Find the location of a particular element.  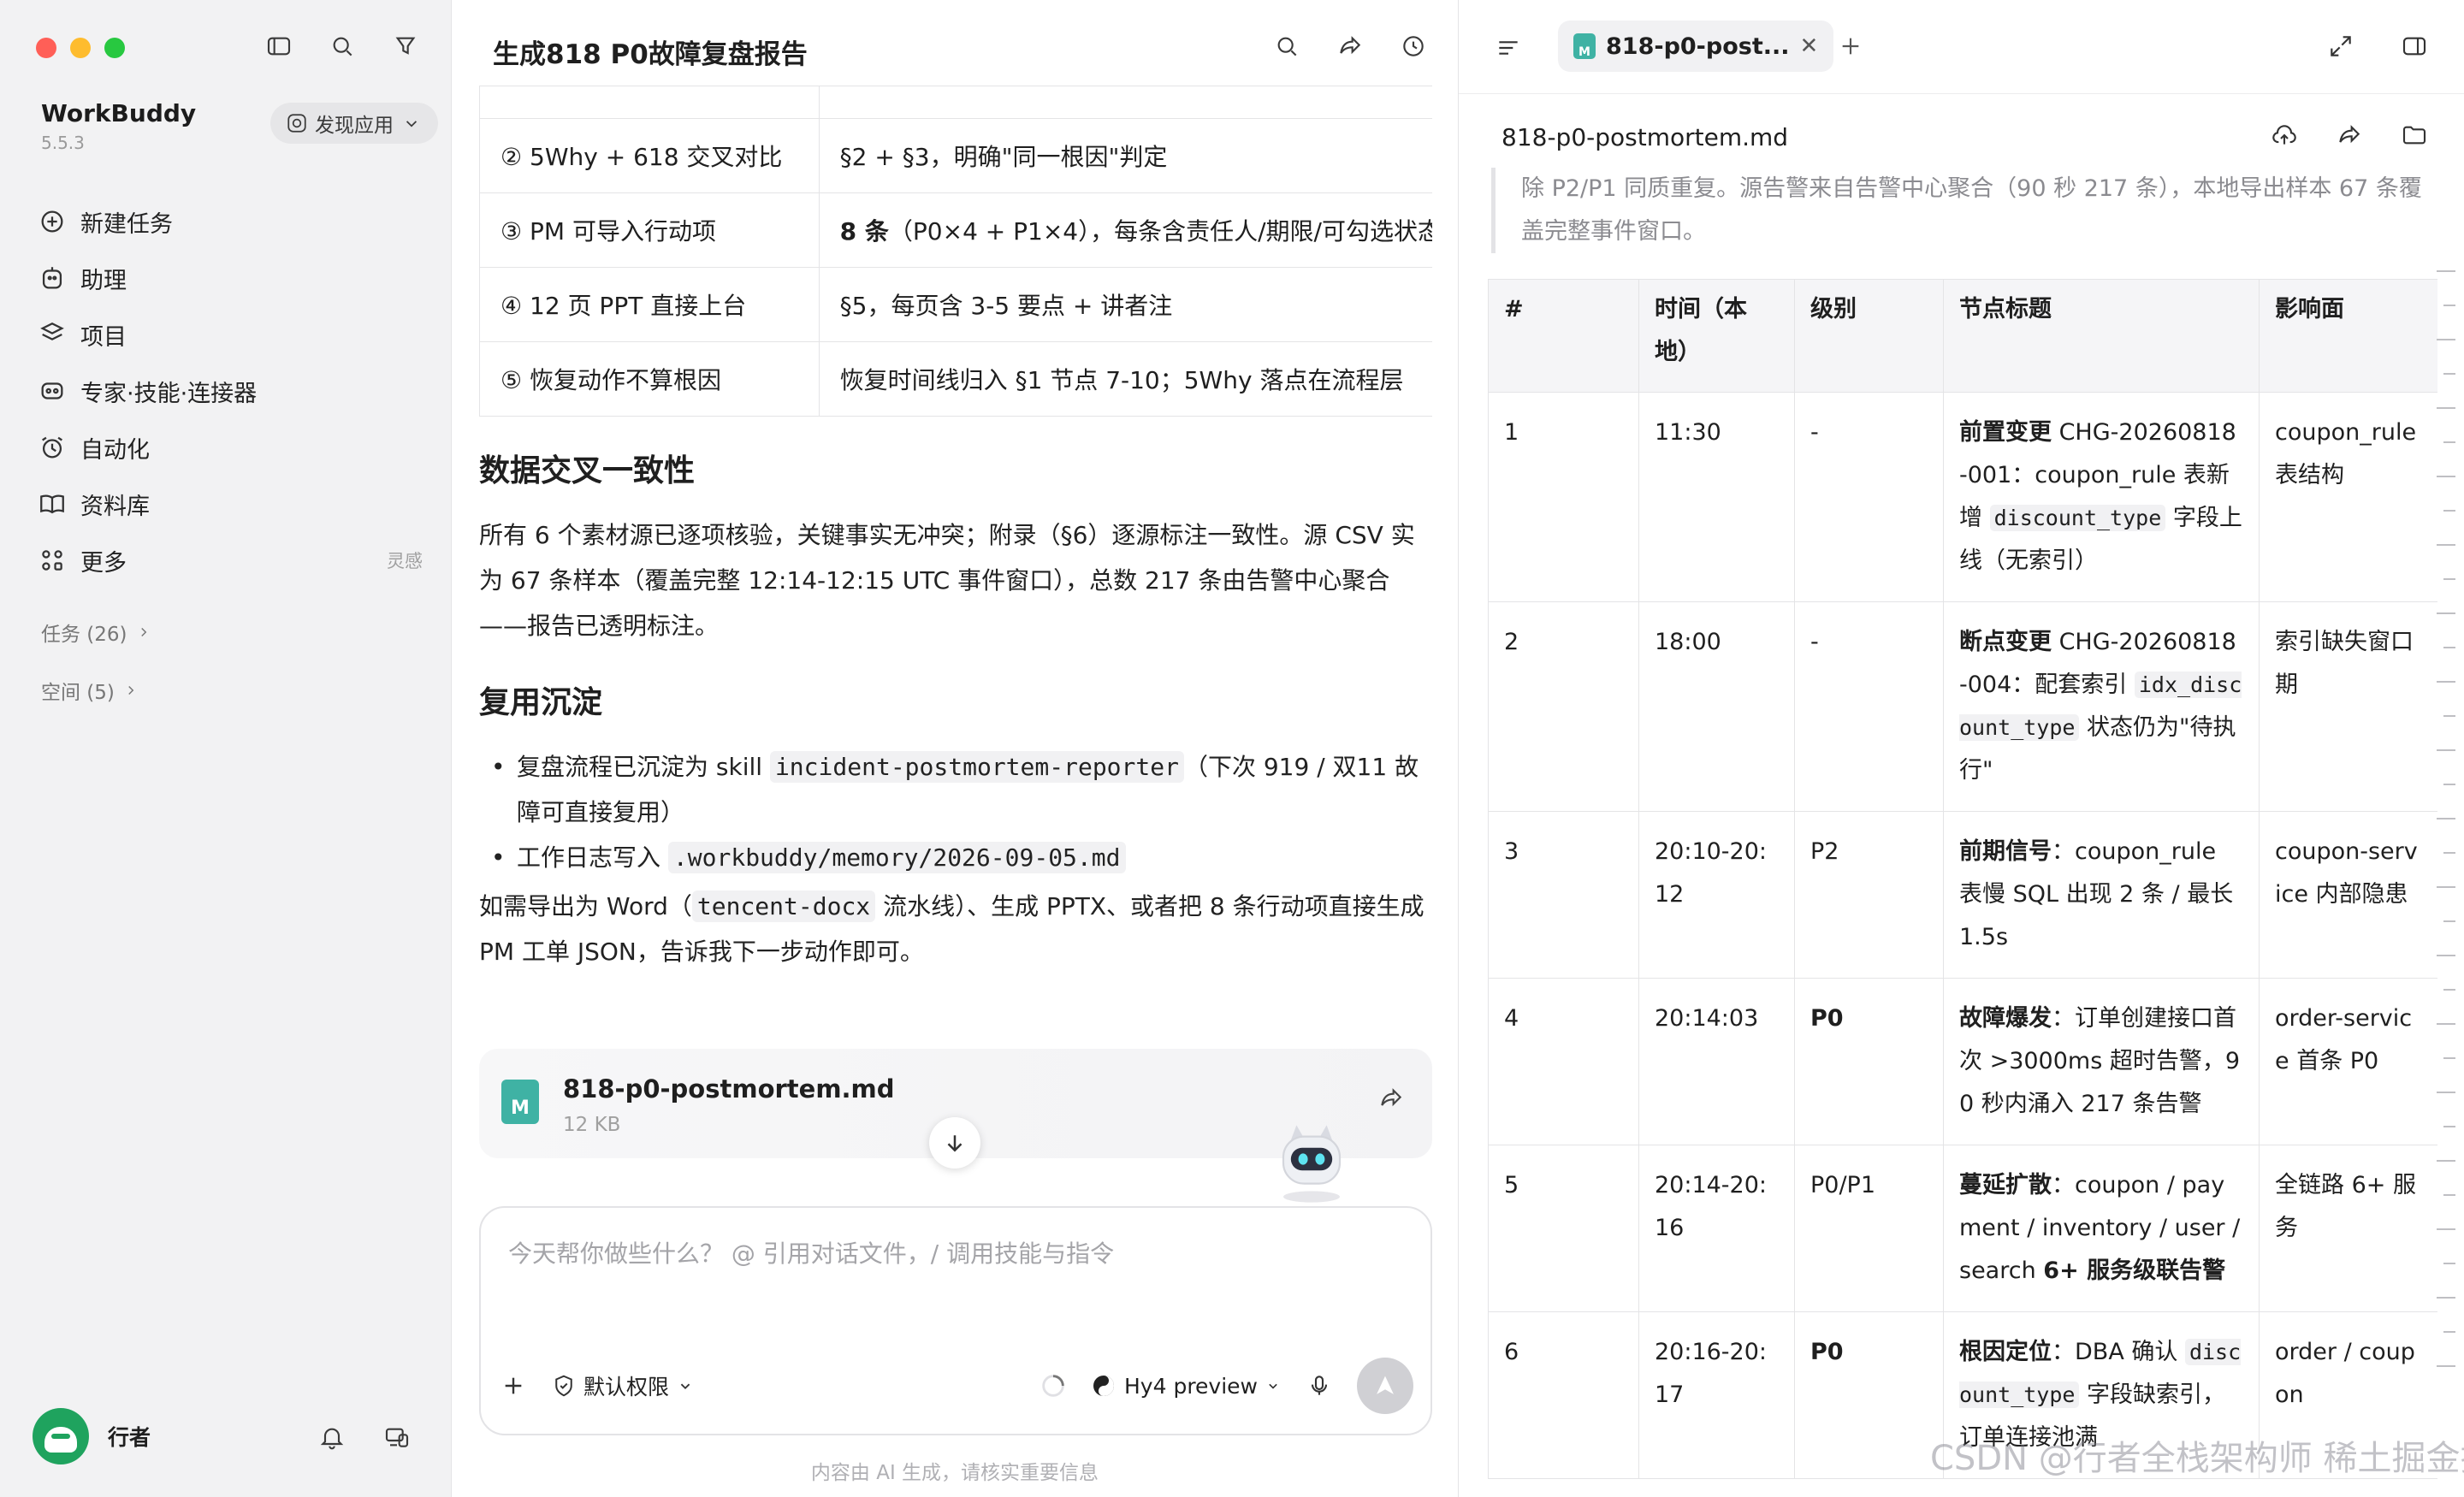

discover-apps-button: 发现应用 is located at coordinates (354, 123).